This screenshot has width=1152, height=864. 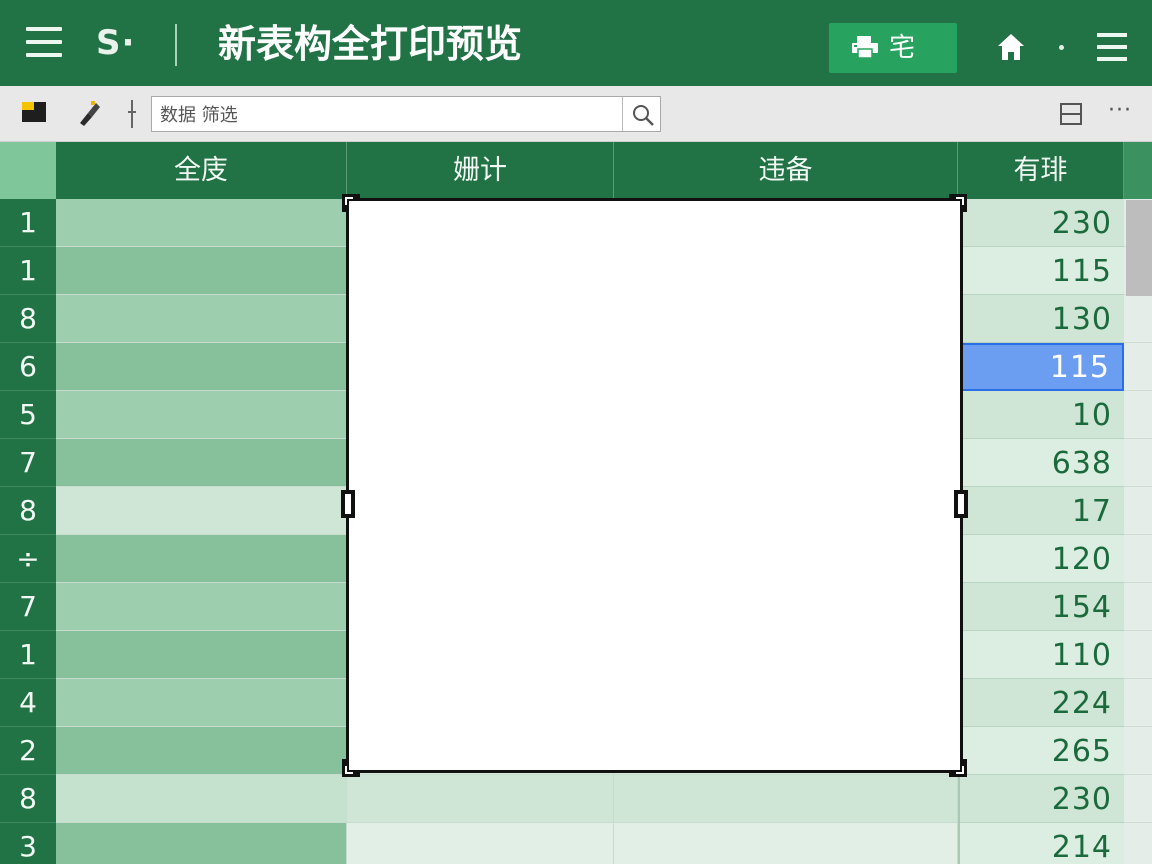 What do you see at coordinates (351, 768) in the screenshot?
I see `resize-handle-bottom-left` at bounding box center [351, 768].